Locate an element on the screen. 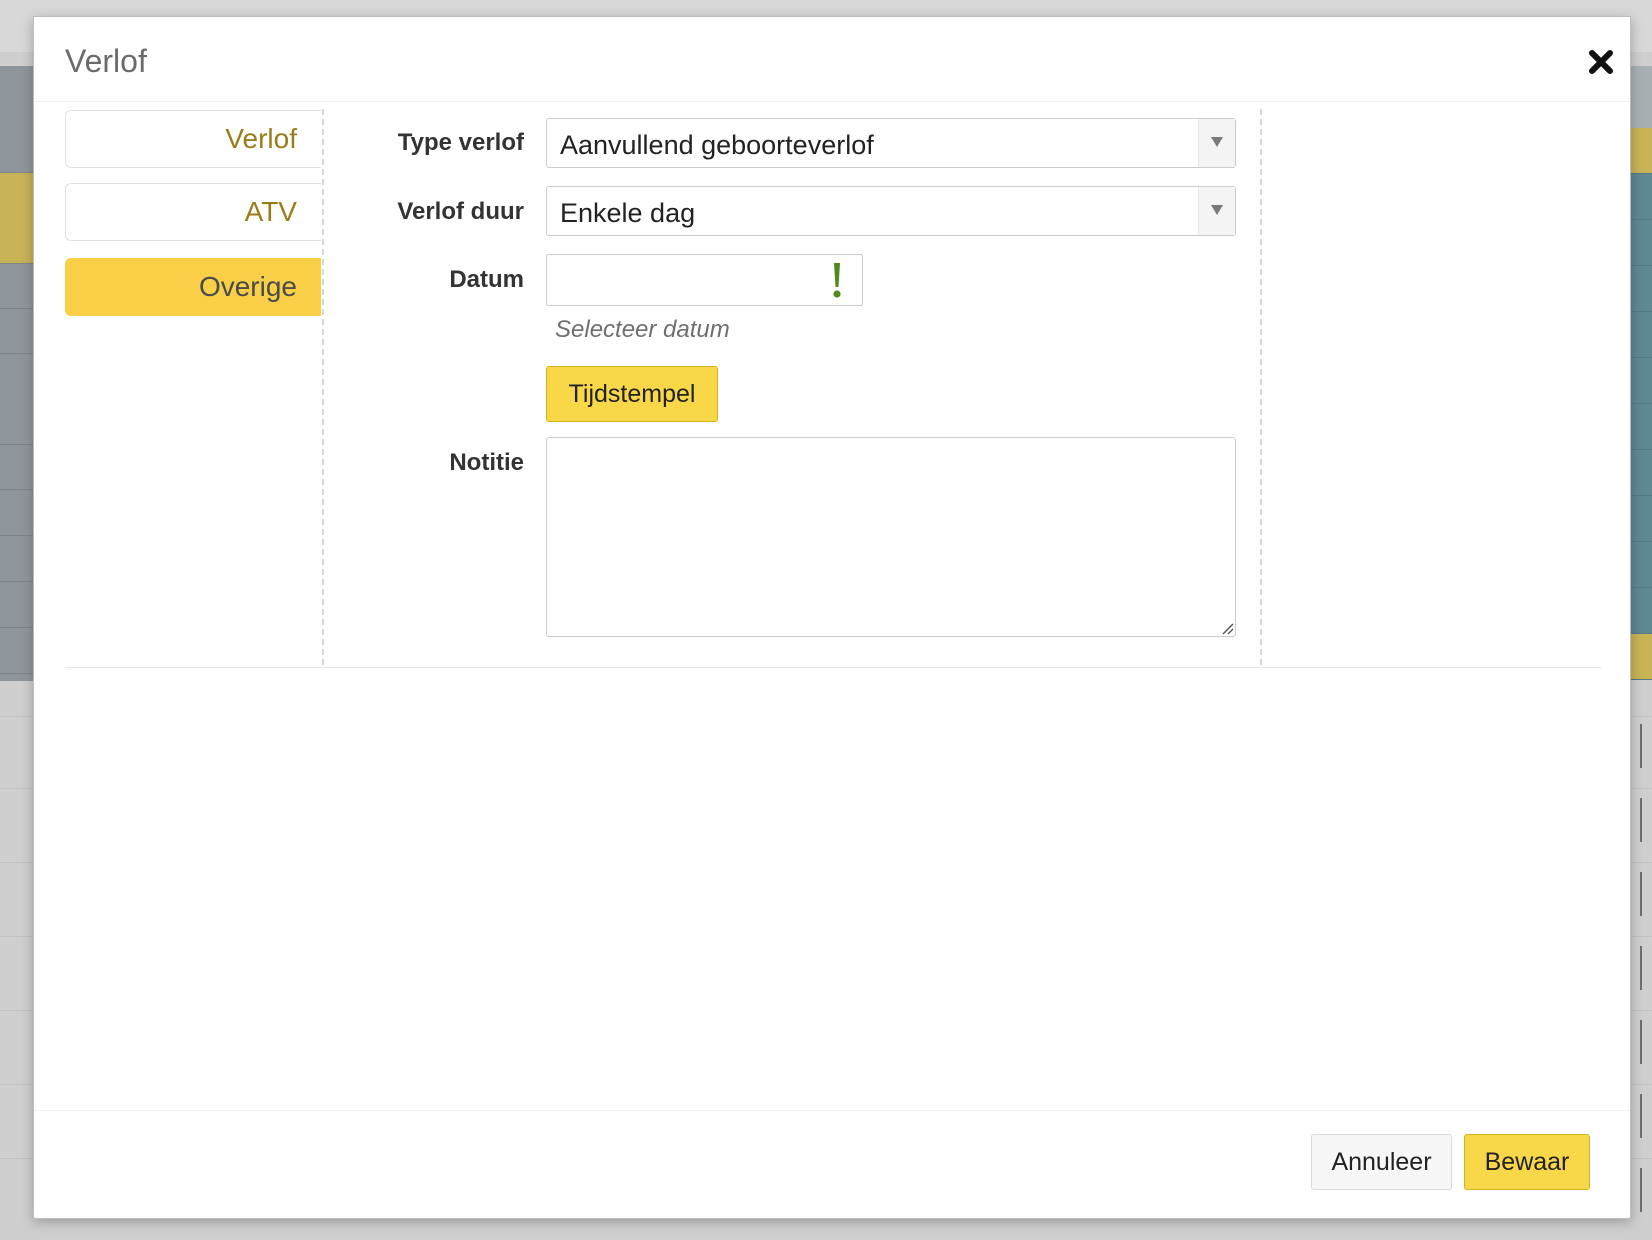 This screenshot has height=1240, width=1652. tab-overige: Overige is located at coordinates (193, 287).